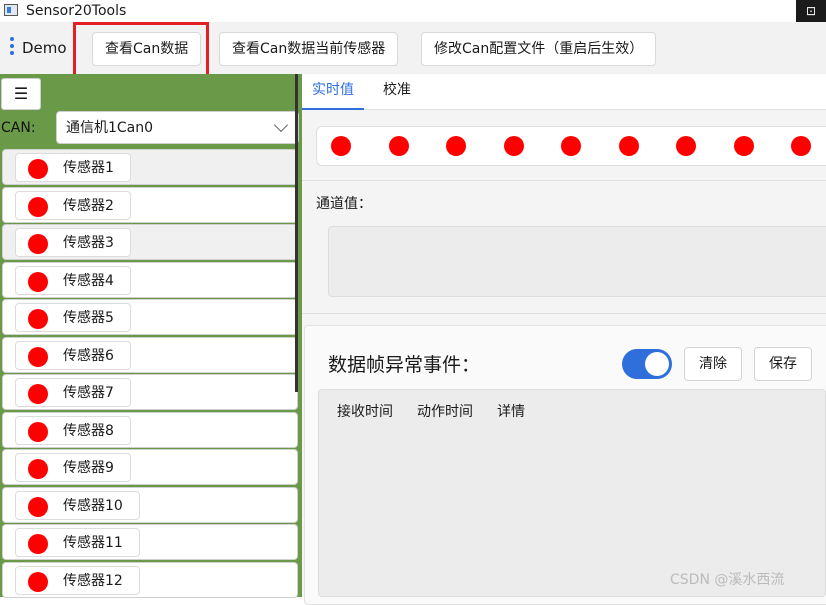 The image size is (826, 605). Describe the element at coordinates (88, 393) in the screenshot. I see `sensor-name: 传感器7` at that location.